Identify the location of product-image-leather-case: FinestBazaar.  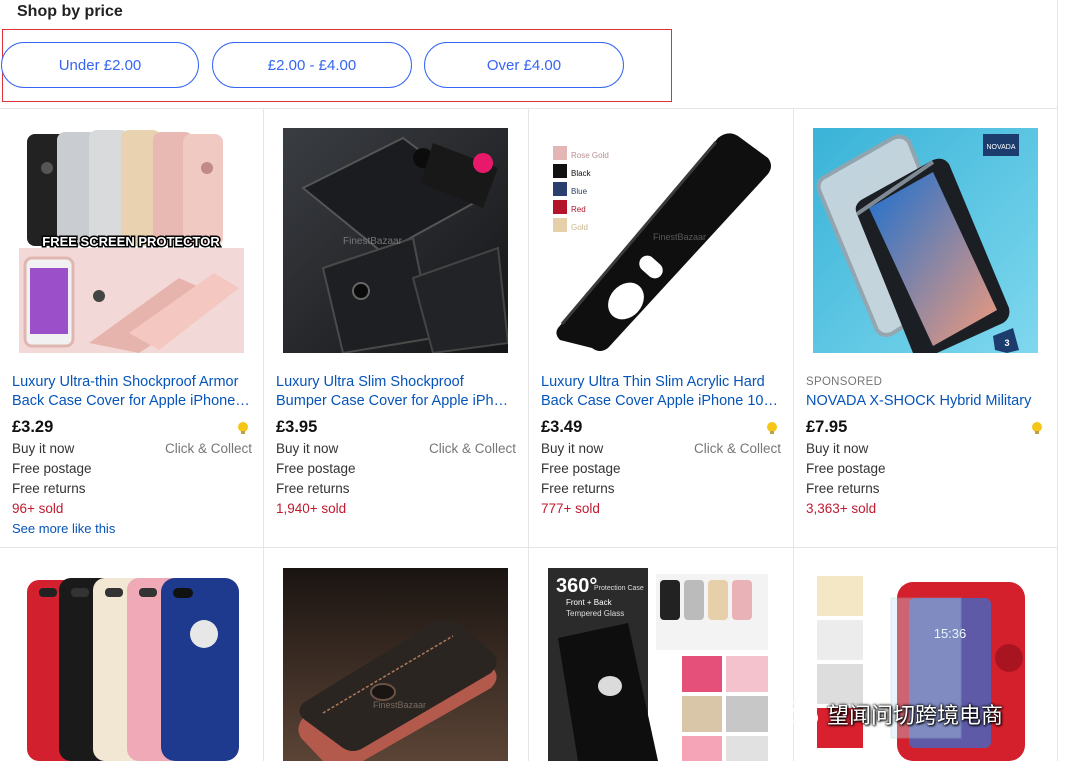
(395, 664).